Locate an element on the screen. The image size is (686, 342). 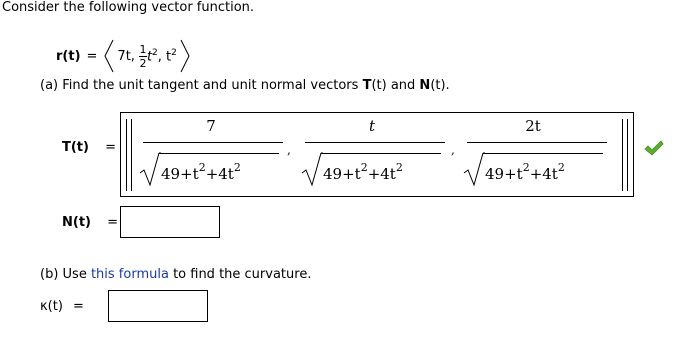
N-answer-input is located at coordinates (170, 222).